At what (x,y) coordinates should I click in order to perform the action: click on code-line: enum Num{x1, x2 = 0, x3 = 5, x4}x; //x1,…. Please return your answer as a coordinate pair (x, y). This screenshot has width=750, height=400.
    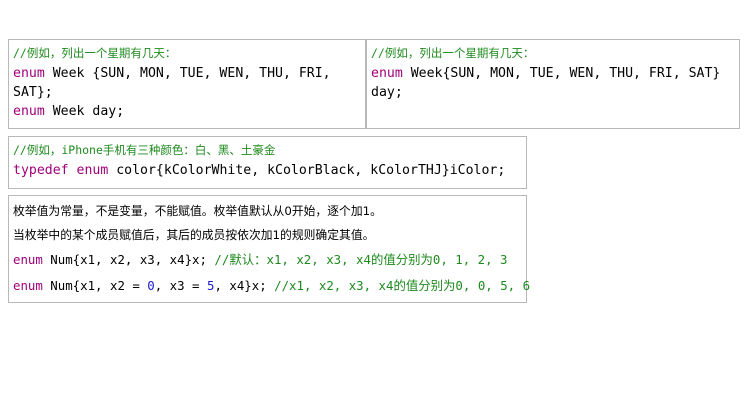
    Looking at the image, I should click on (271, 285).